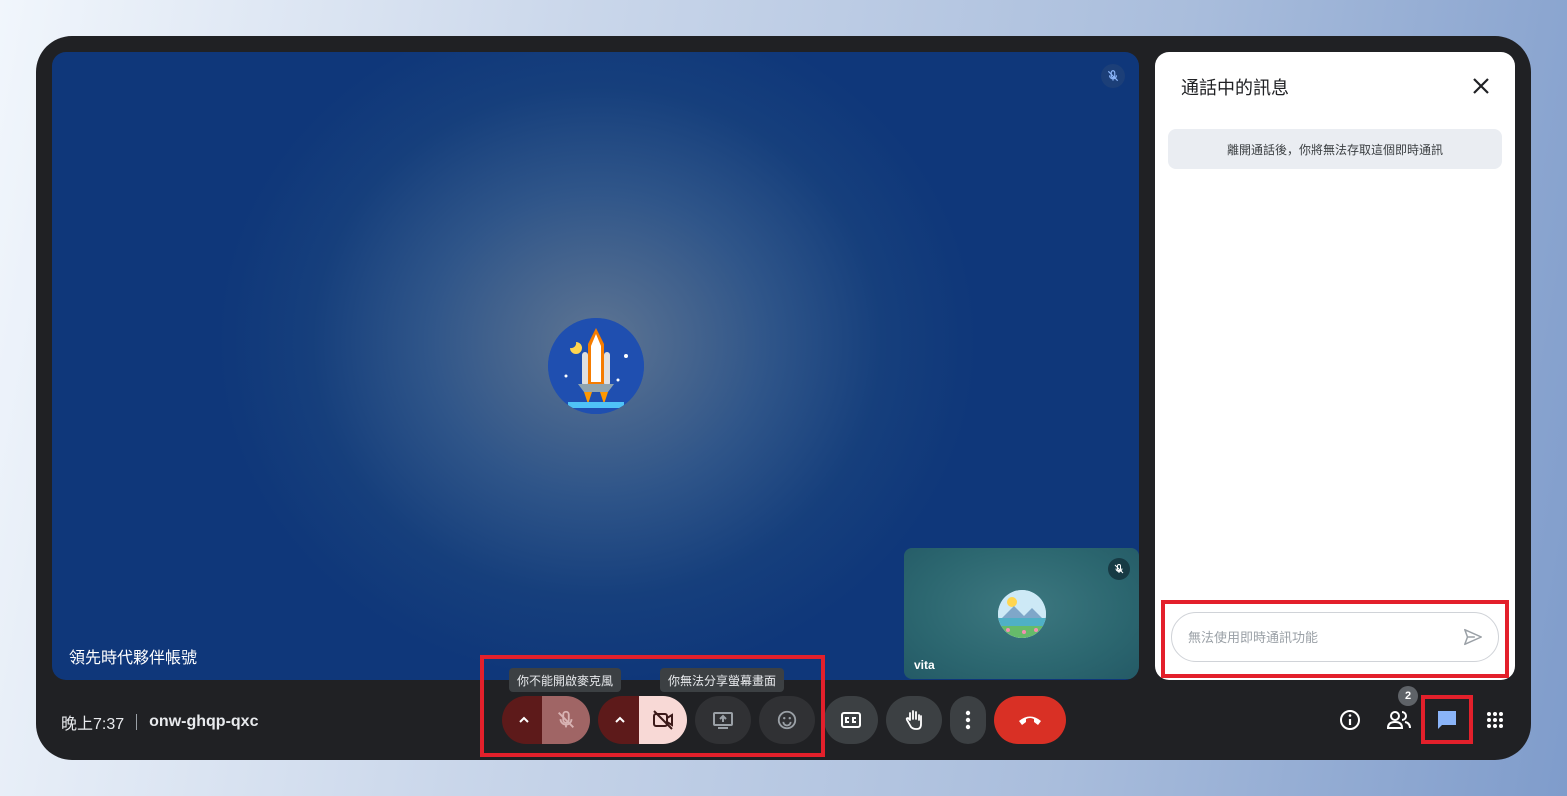  I want to click on activities-button, so click(1495, 720).